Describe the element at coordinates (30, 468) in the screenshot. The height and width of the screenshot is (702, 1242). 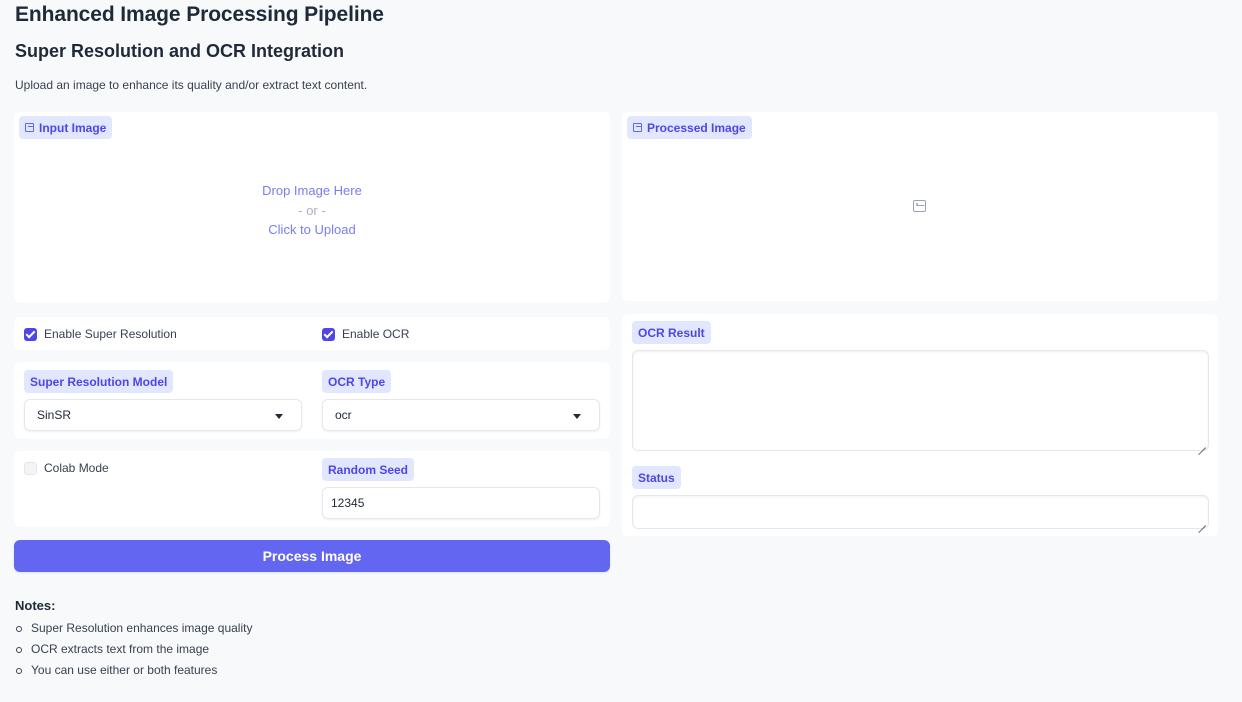
I see `colab-mode-checkbox` at that location.